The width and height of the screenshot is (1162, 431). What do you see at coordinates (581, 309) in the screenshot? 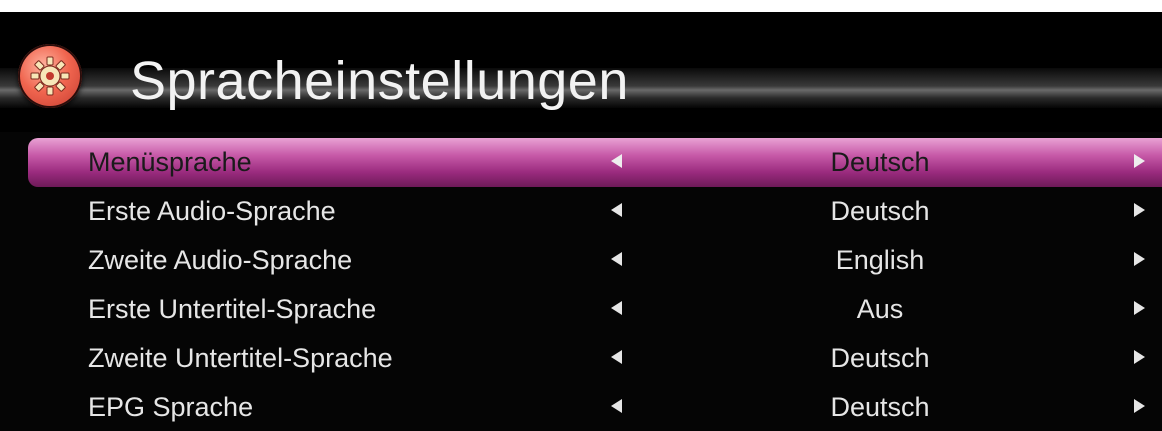
I see `menu-item-first-subtitle-language: Erste Untertitel-Sprache Aus` at bounding box center [581, 309].